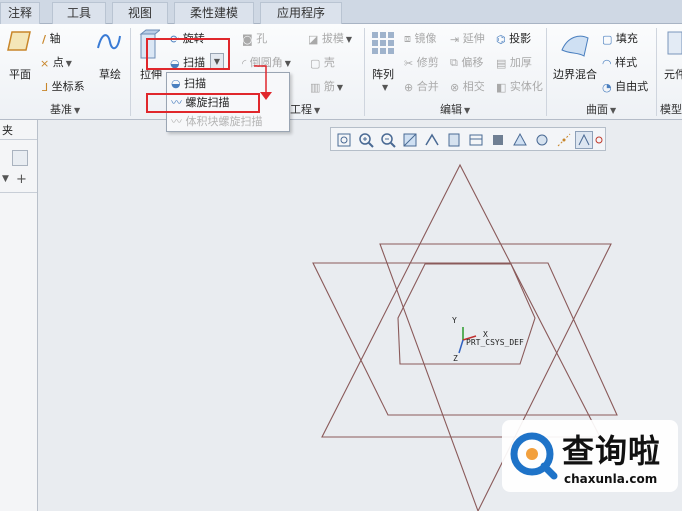  I want to click on intersect-label: 相交, so click(473, 86).